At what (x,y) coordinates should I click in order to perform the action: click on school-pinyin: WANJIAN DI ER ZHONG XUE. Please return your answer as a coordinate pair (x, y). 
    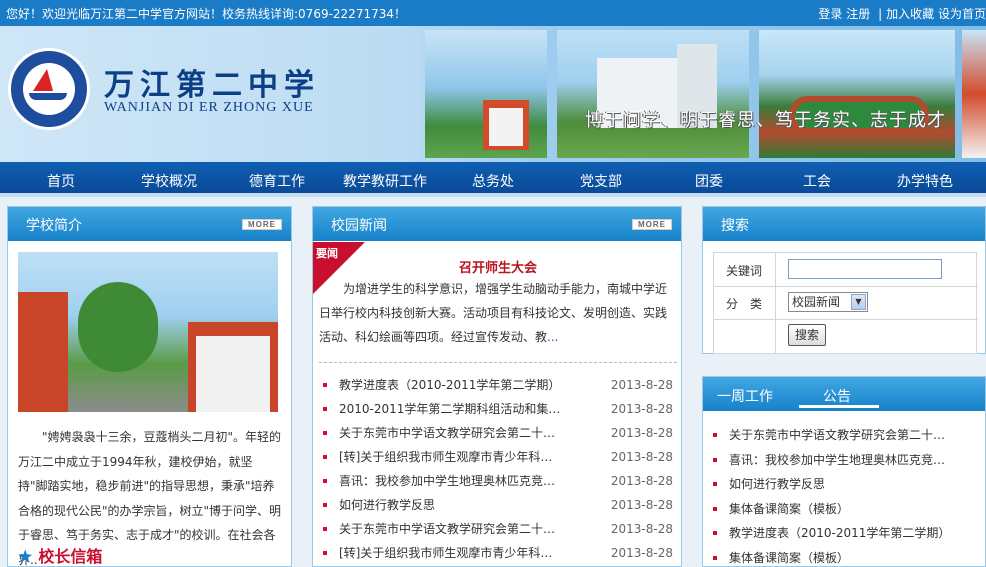
    Looking at the image, I should click on (209, 107).